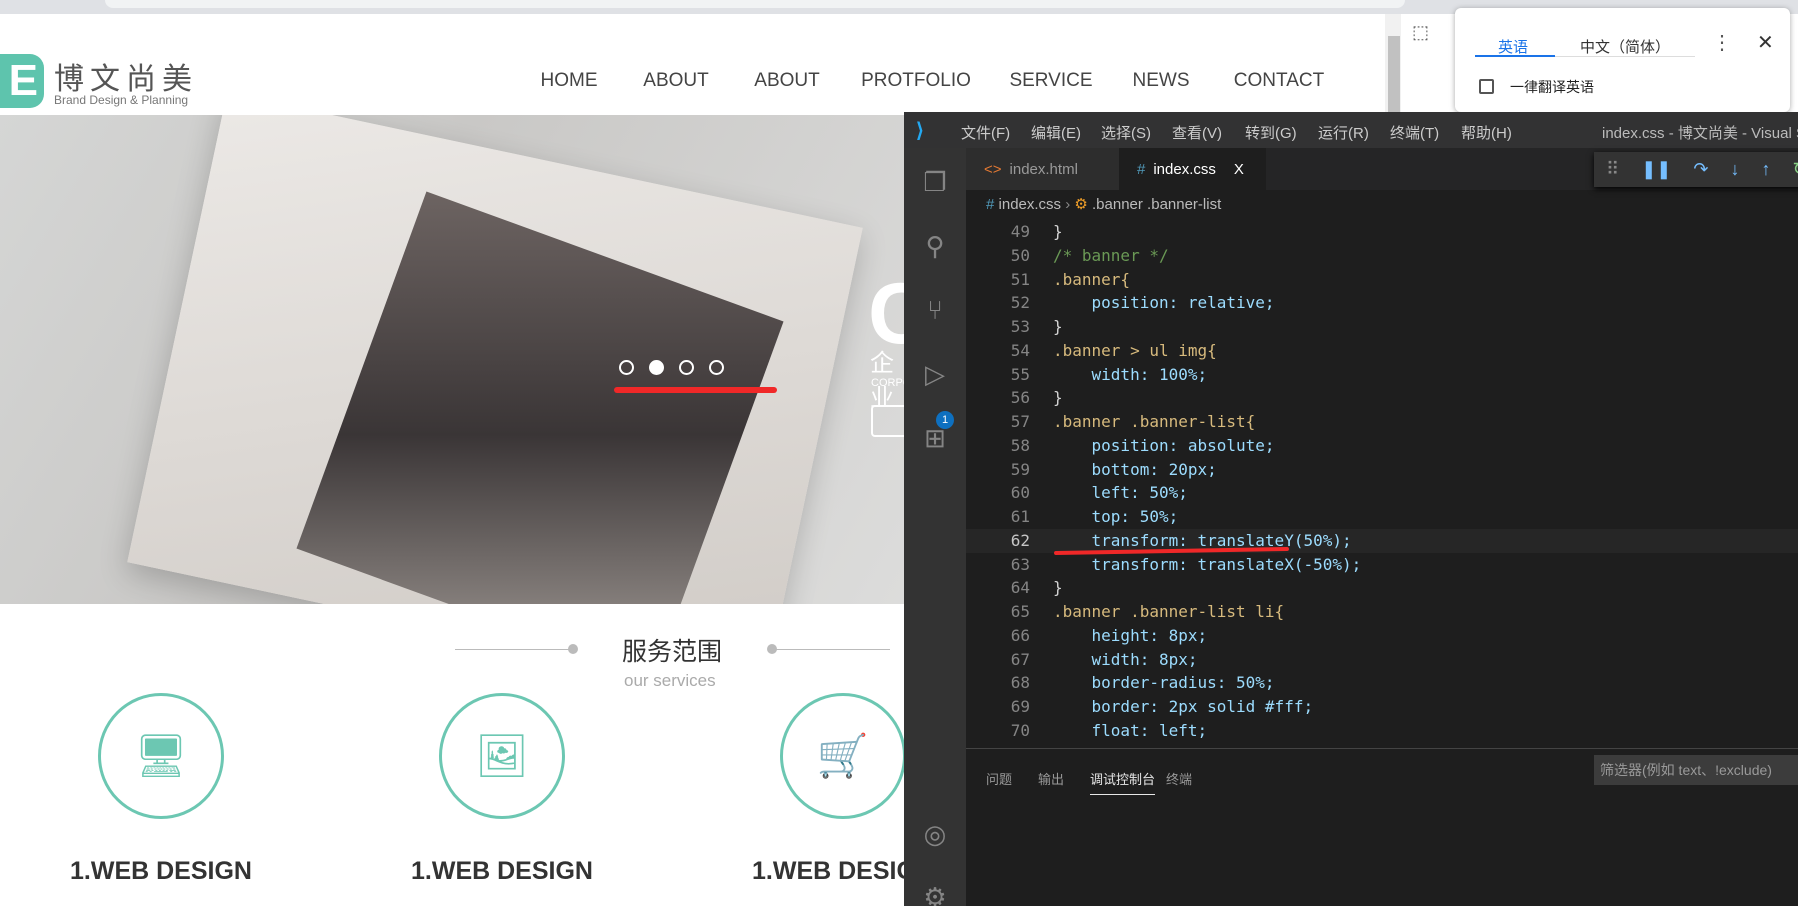 Image resolution: width=1798 pixels, height=906 pixels. Describe the element at coordinates (1020, 611) in the screenshot. I see `line-number: 65` at that location.